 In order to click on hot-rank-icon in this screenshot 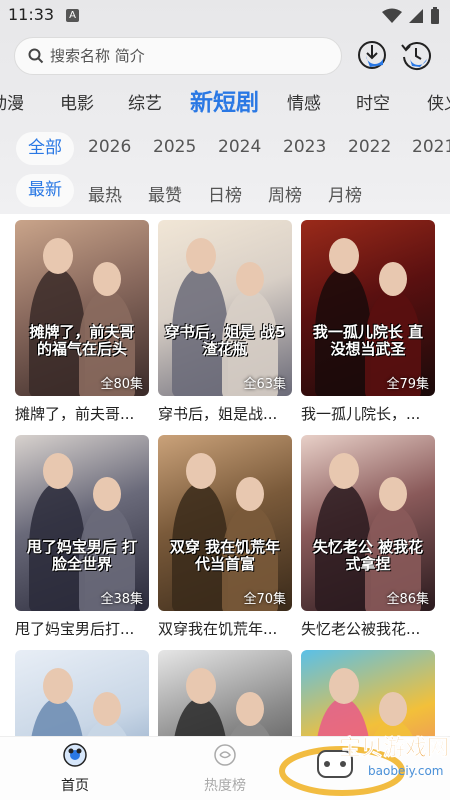, I will do `click(225, 755)`.